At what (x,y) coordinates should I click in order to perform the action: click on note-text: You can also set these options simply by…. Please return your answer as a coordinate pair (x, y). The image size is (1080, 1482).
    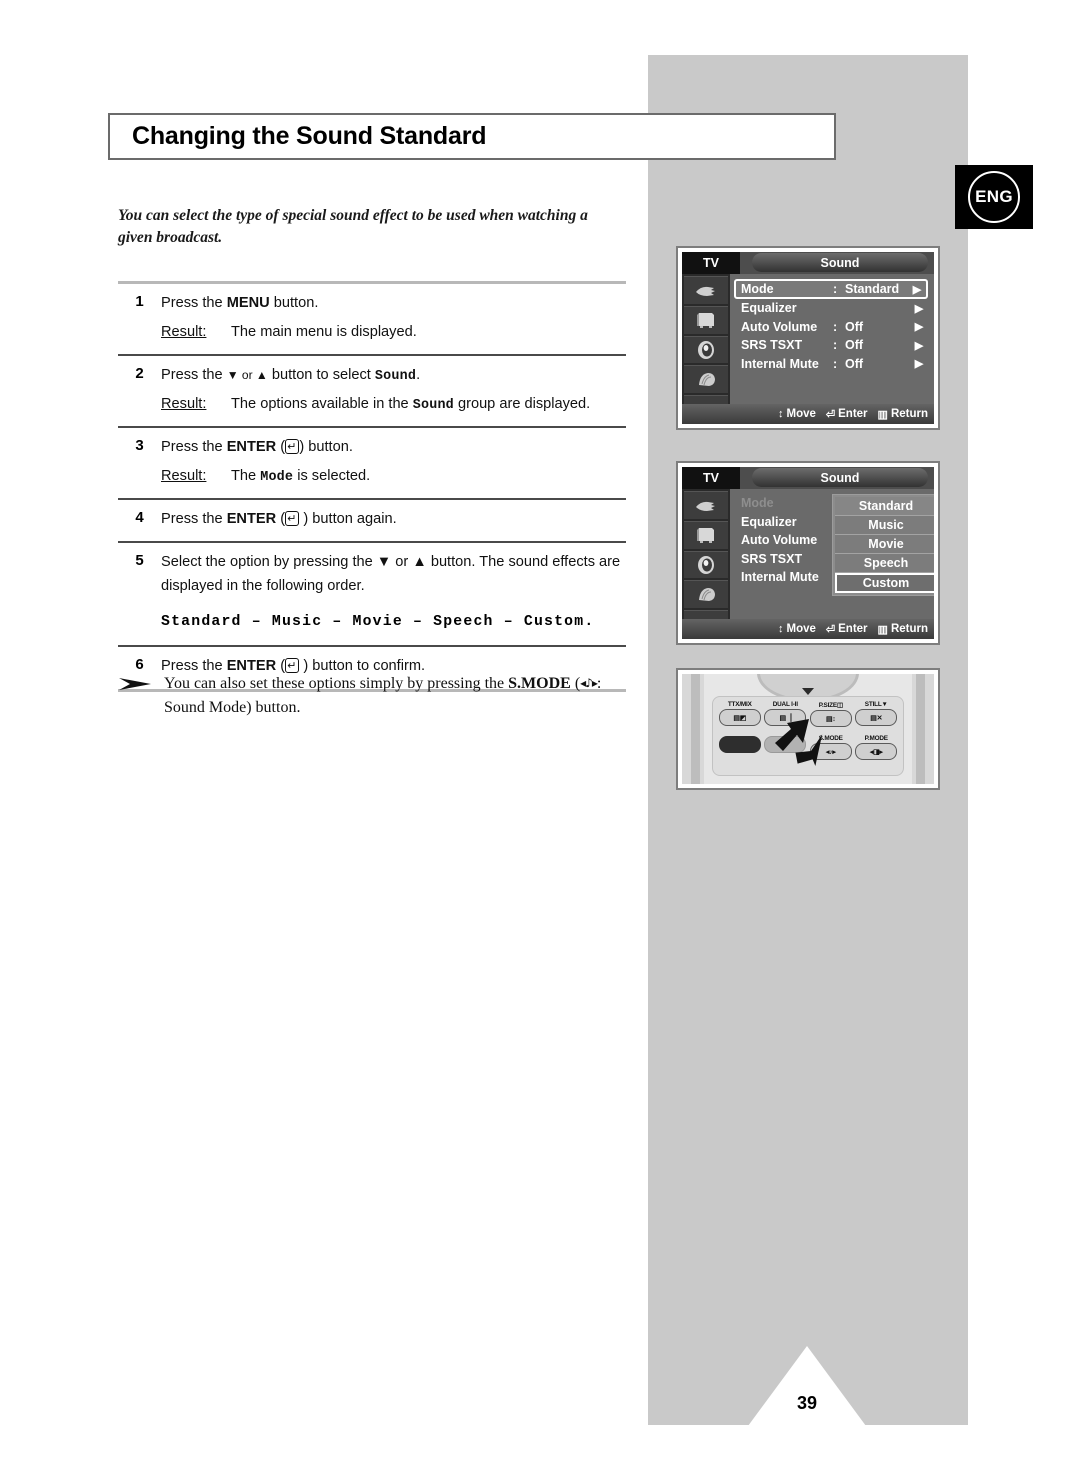
    Looking at the image, I should click on (401, 696).